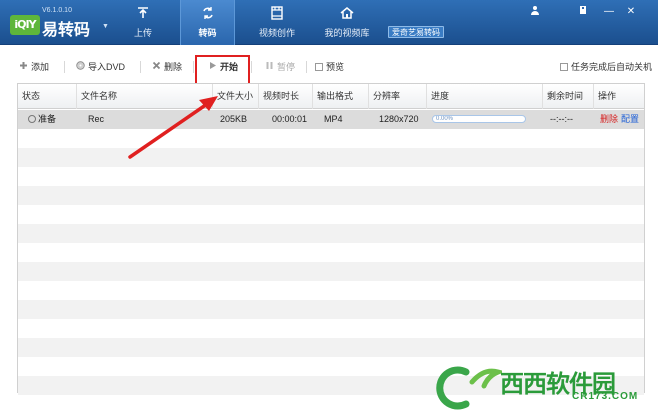  I want to click on delete-button-label: 删除, so click(173, 67).